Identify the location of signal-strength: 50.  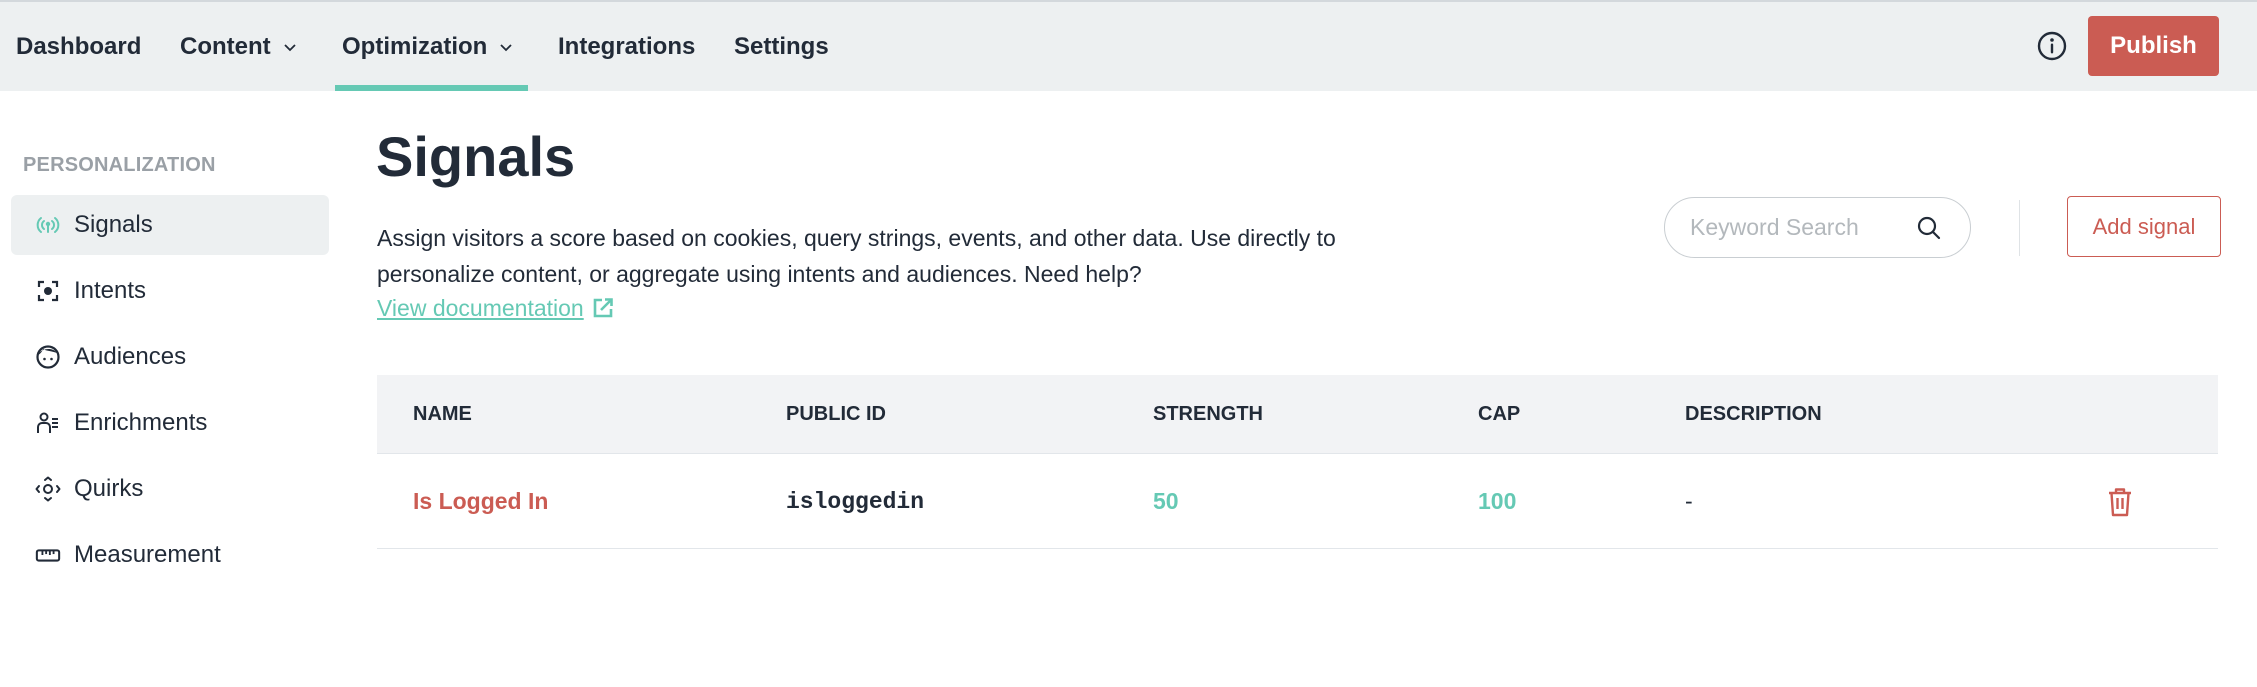
(1166, 501).